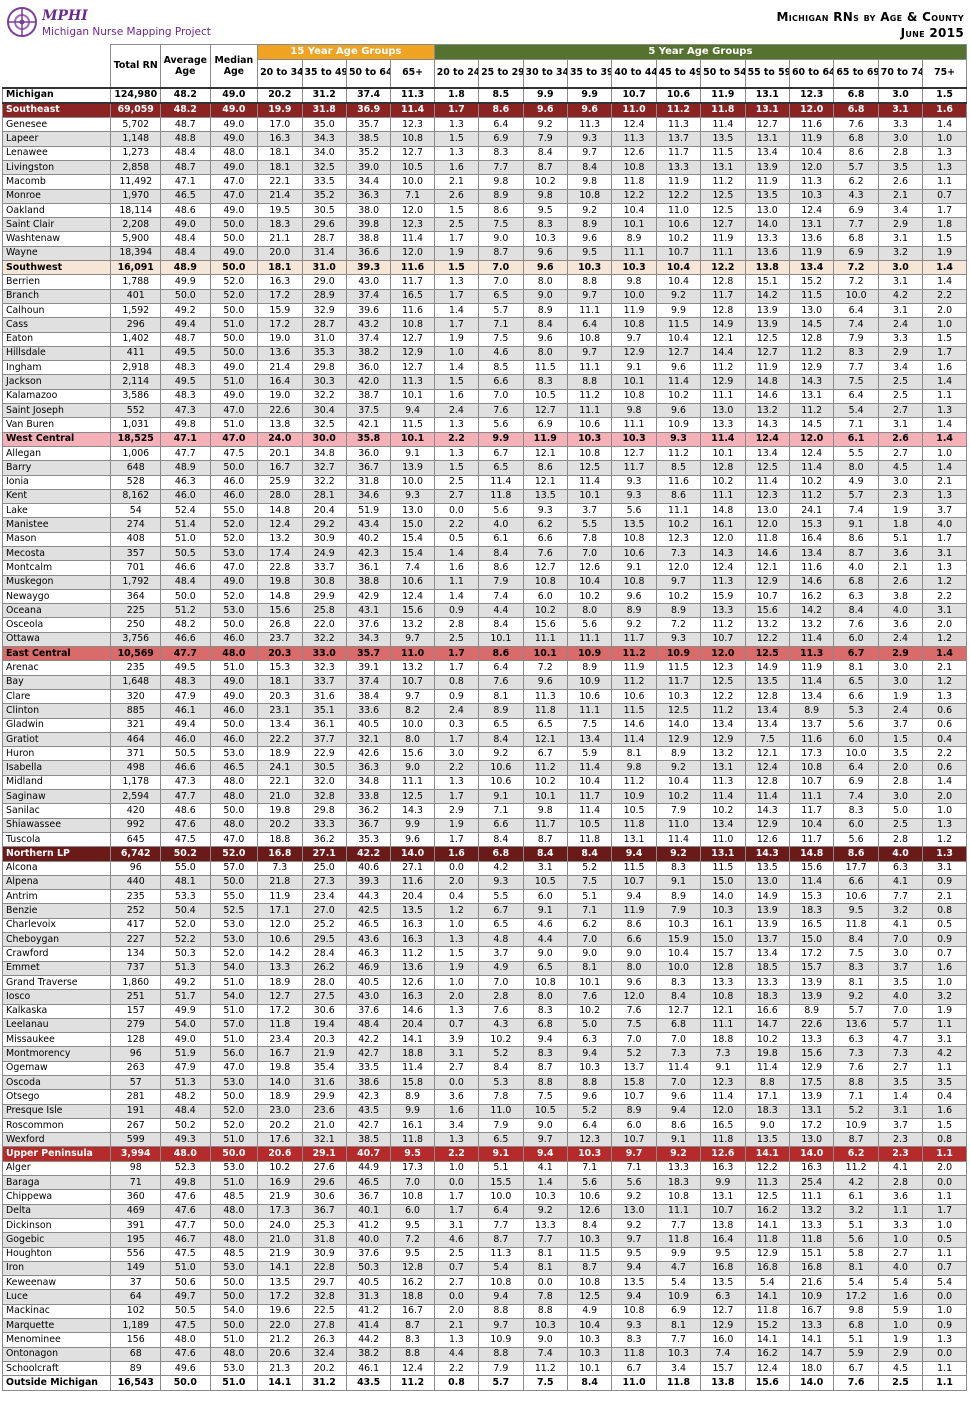  What do you see at coordinates (324, 1240) in the screenshot?
I see `row-value: 31.8` at bounding box center [324, 1240].